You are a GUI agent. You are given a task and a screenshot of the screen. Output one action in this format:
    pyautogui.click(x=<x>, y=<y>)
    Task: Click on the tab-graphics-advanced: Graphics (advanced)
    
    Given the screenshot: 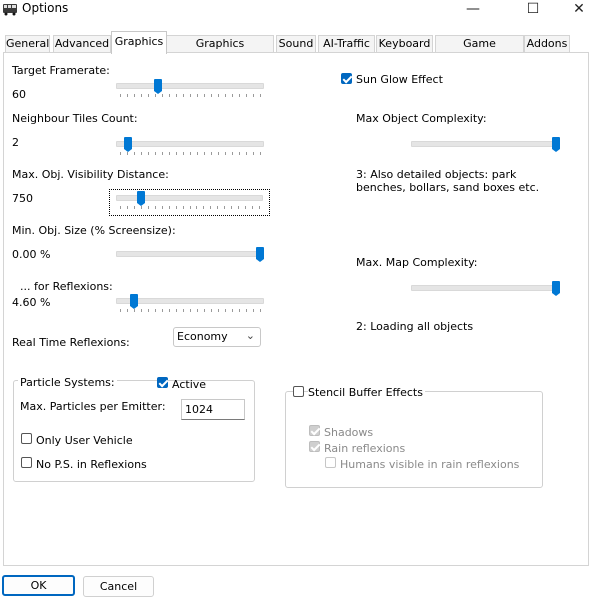 What is the action you would take?
    pyautogui.click(x=220, y=50)
    